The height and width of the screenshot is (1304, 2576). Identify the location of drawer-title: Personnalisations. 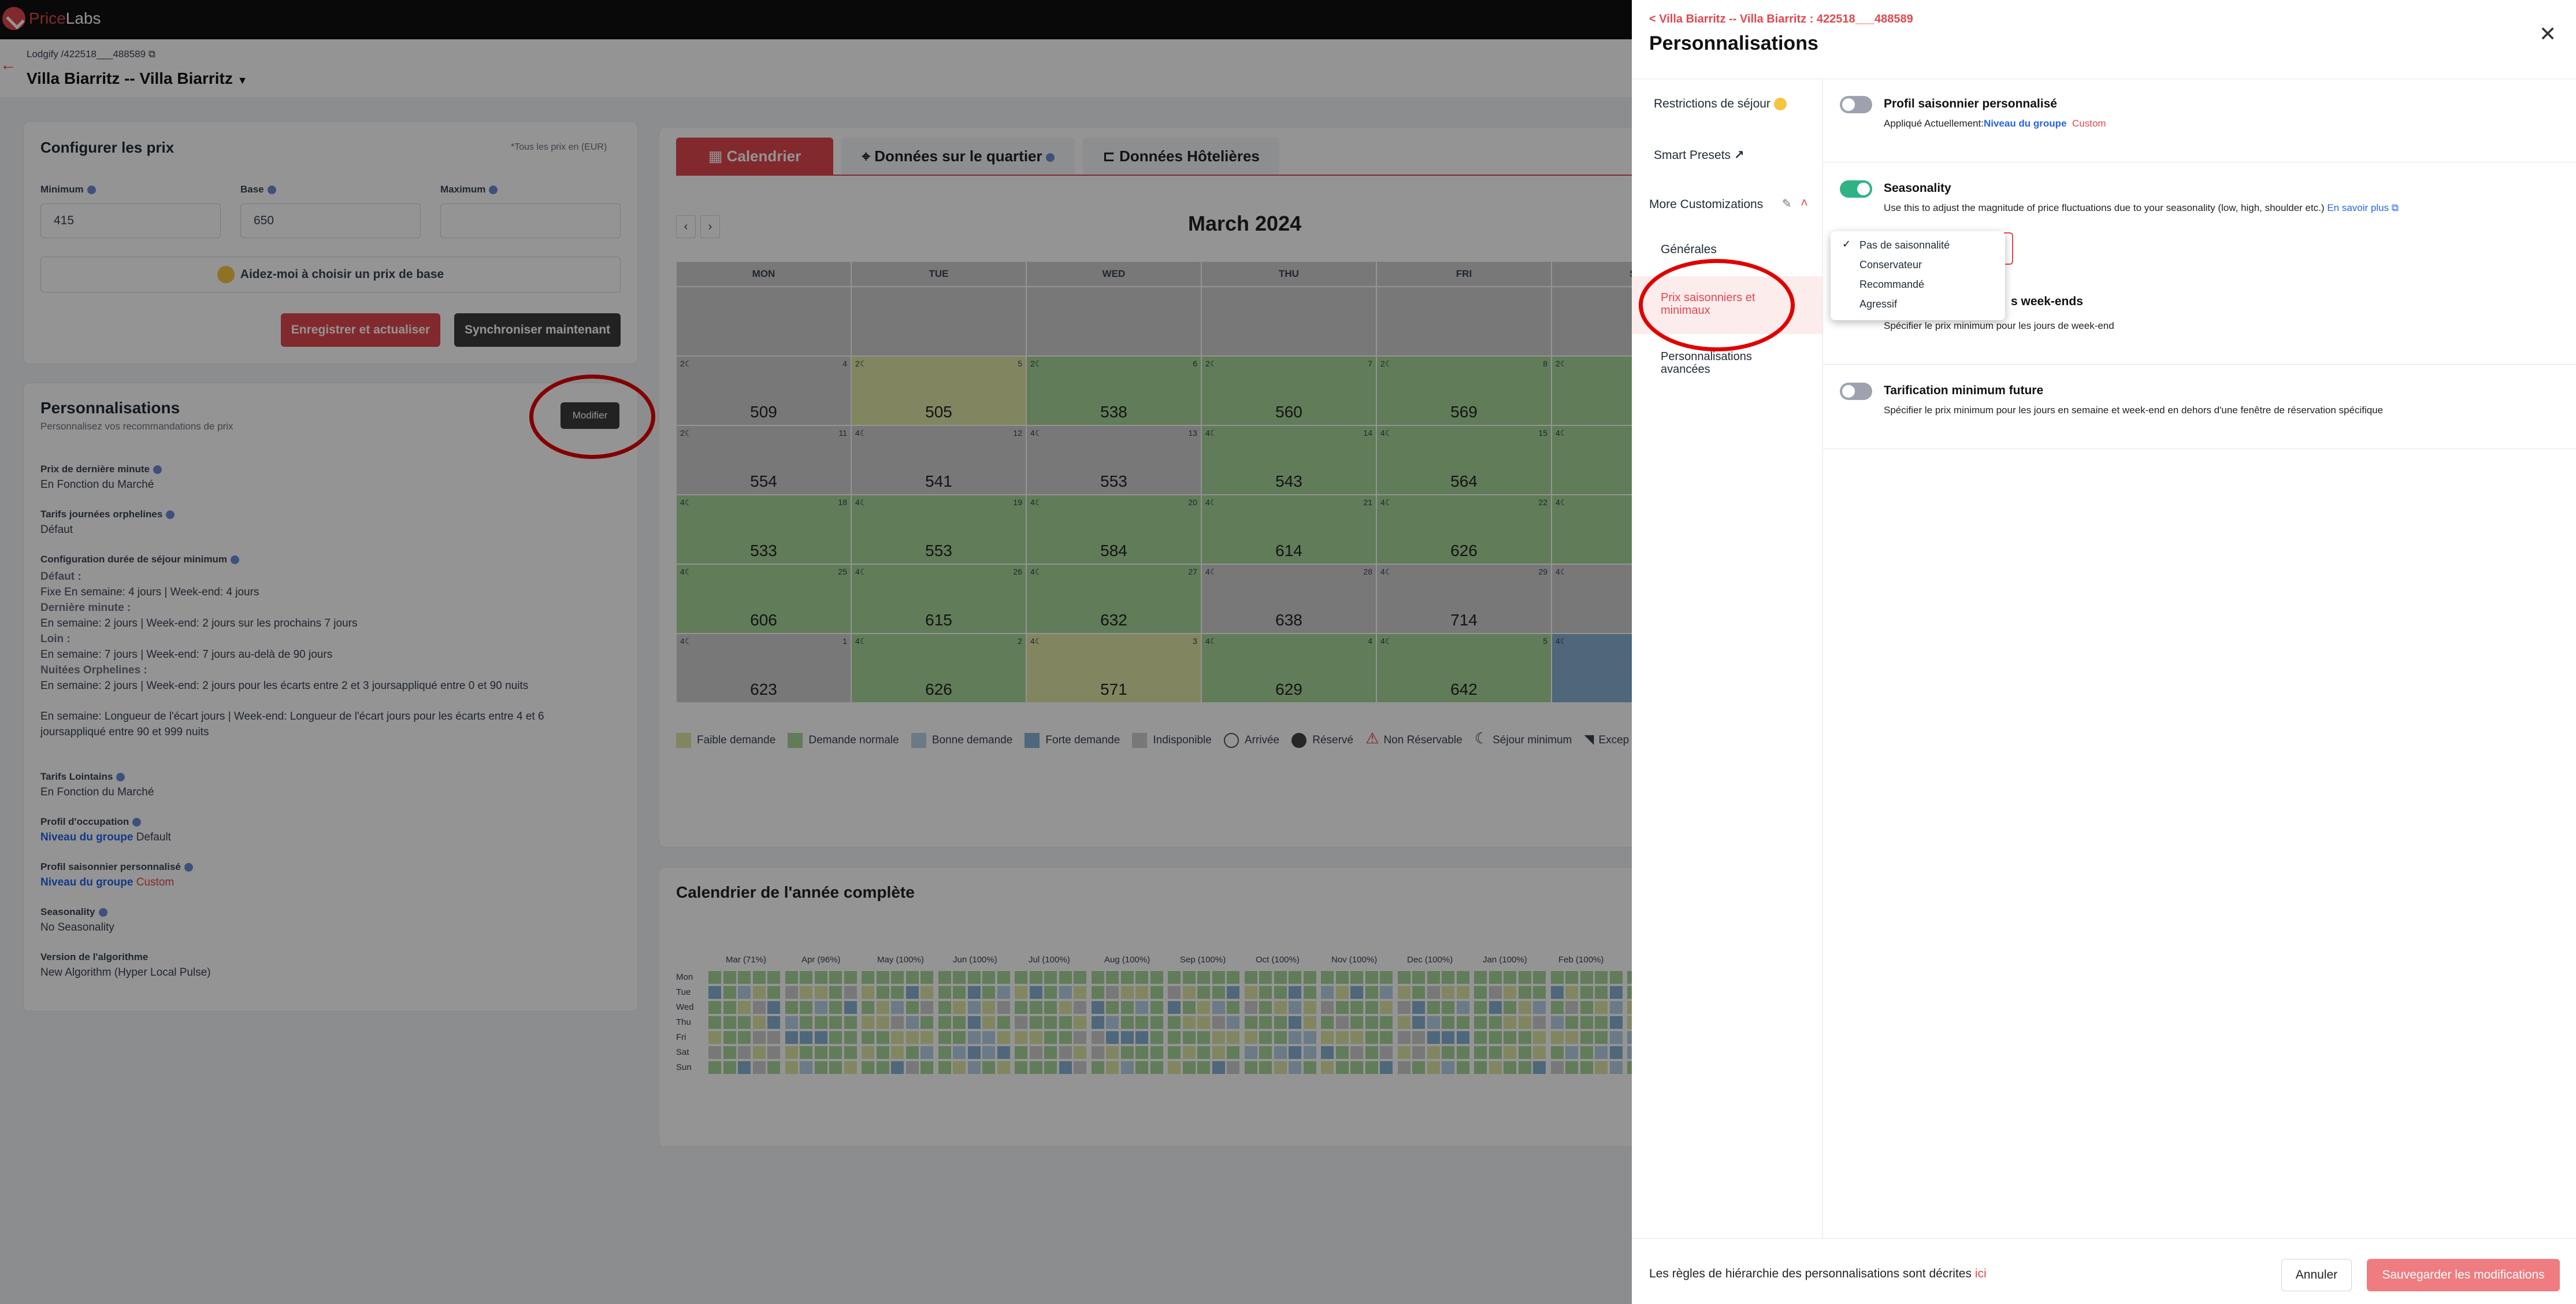
(1734, 43).